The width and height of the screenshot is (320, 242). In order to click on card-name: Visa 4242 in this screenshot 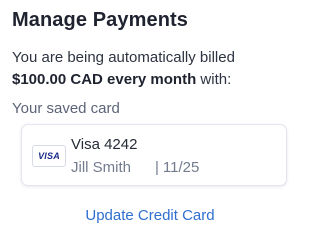, I will do `click(104, 144)`.